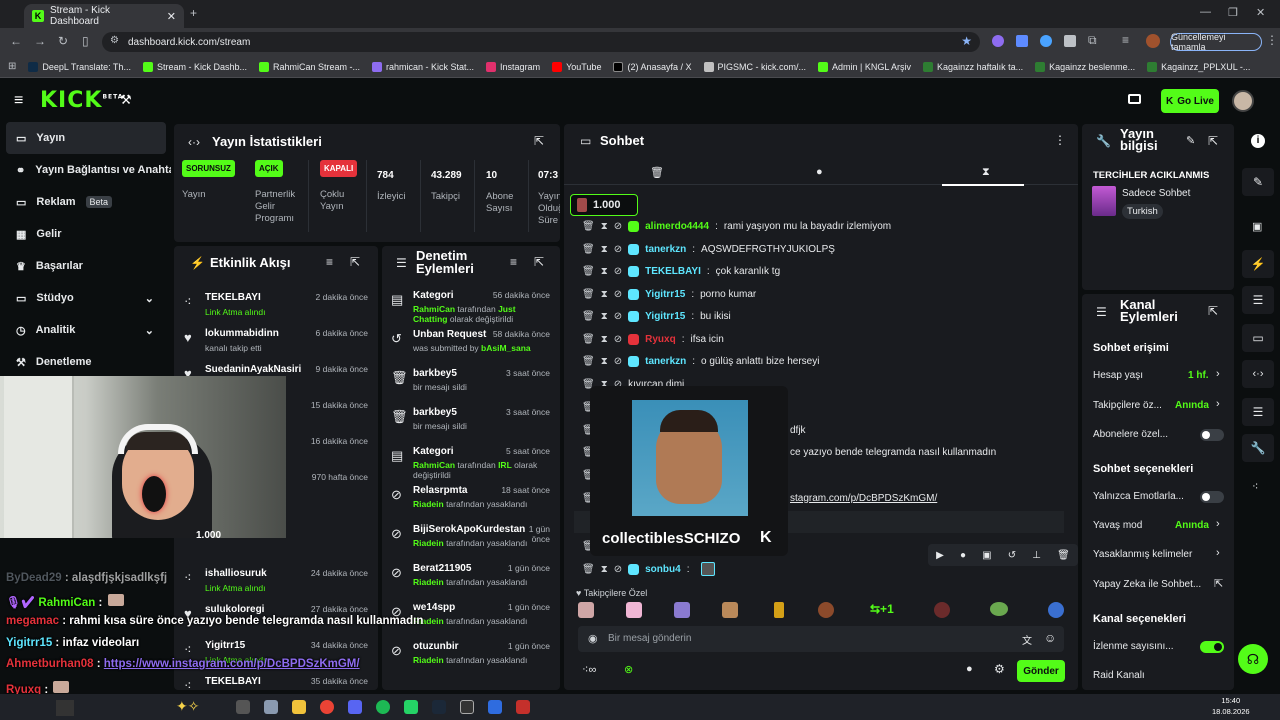 Image resolution: width=1280 pixels, height=720 pixels. What do you see at coordinates (940, 555) in the screenshot?
I see `play-icon: ▶` at bounding box center [940, 555].